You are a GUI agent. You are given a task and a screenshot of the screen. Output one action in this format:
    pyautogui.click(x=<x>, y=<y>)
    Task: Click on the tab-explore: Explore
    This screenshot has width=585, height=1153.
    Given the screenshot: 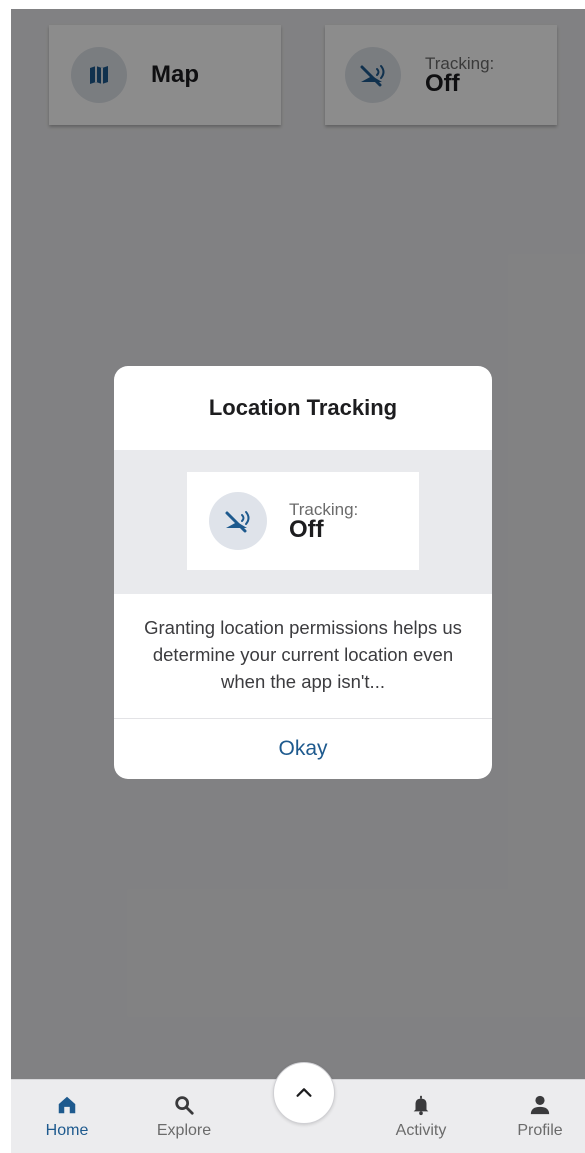 What is the action you would take?
    pyautogui.click(x=184, y=1116)
    